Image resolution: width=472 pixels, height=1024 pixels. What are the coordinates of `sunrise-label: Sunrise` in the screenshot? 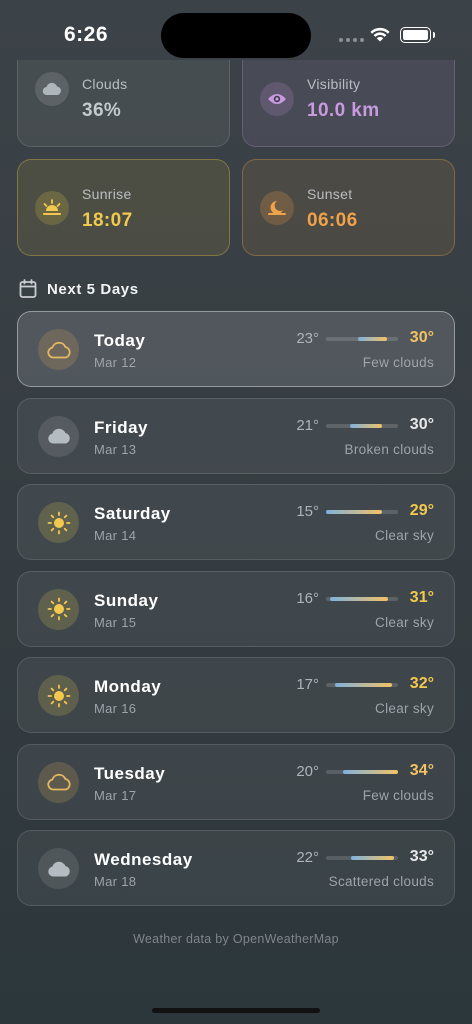 It's located at (107, 194).